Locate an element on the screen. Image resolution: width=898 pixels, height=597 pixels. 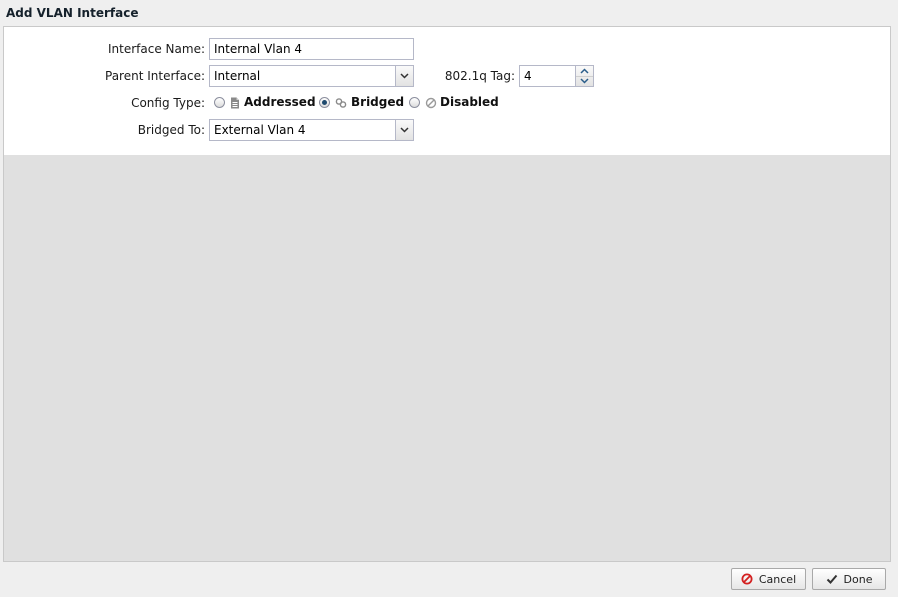
interface-name-label: Interface Name: is located at coordinates (156, 49).